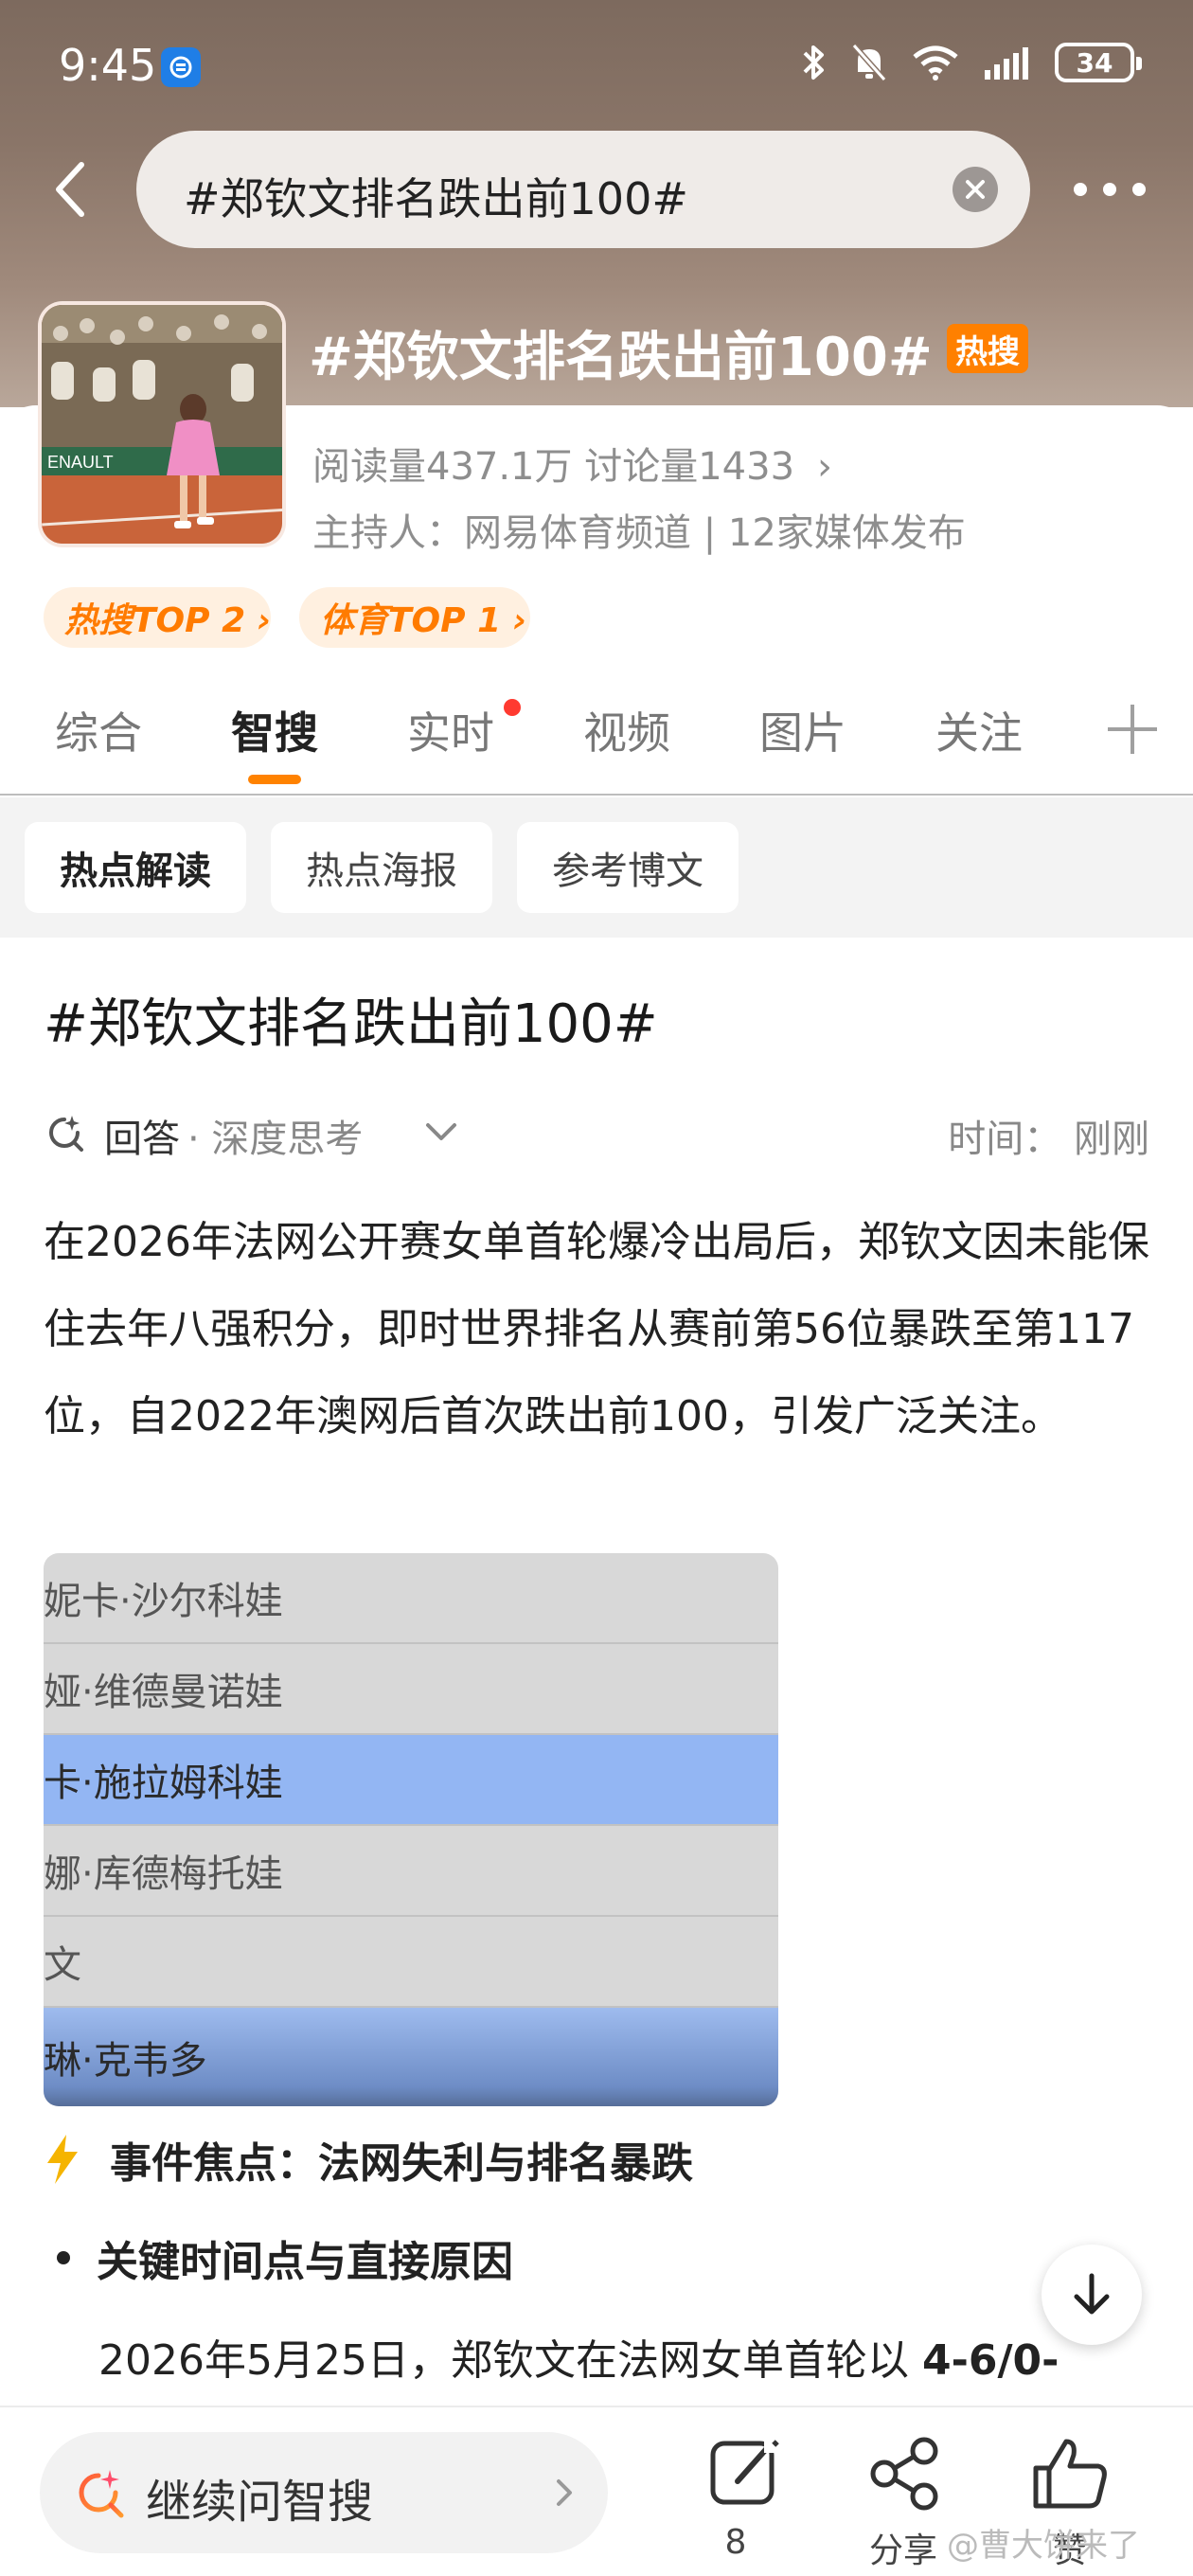 Image resolution: width=1193 pixels, height=2576 pixels. I want to click on topic-host: 主持人：网易体育频道 | 12家媒体发布, so click(639, 533).